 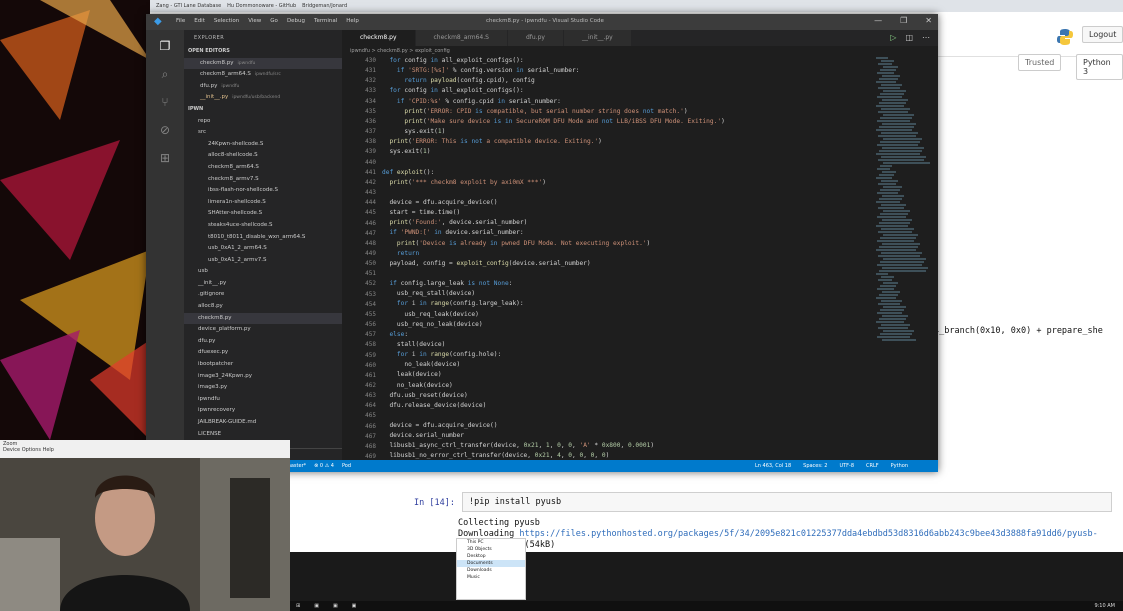 What do you see at coordinates (434, 503) in the screenshot?
I see `cell-prompt: In [14]:` at bounding box center [434, 503].